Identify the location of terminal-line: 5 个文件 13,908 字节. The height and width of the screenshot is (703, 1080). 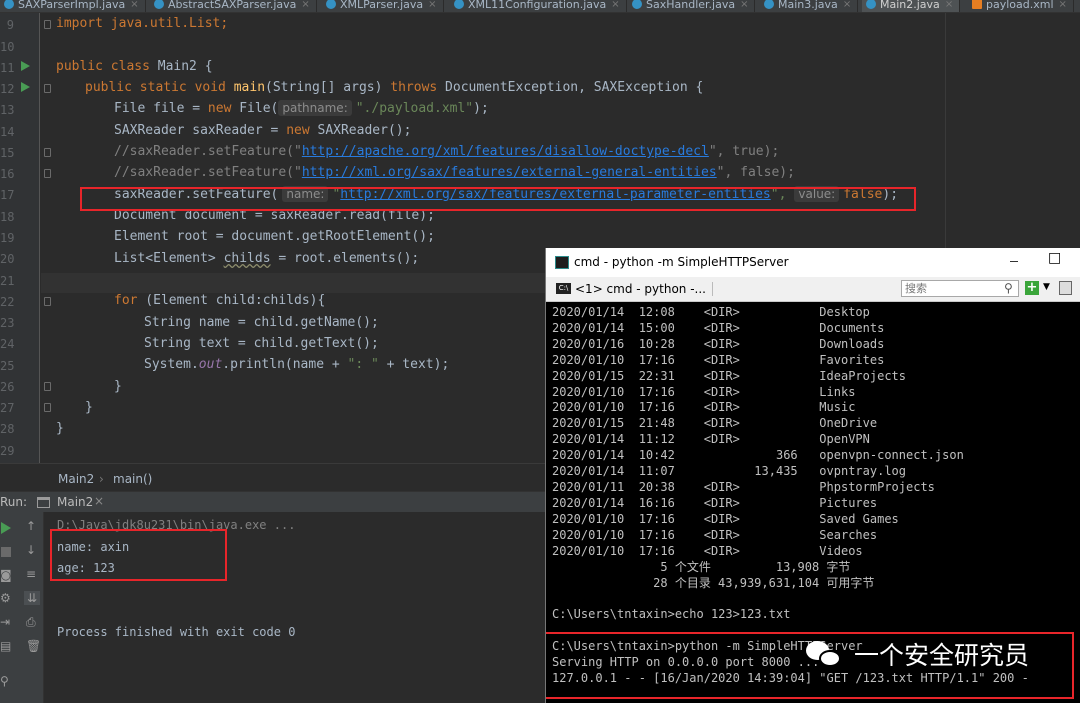
(701, 567).